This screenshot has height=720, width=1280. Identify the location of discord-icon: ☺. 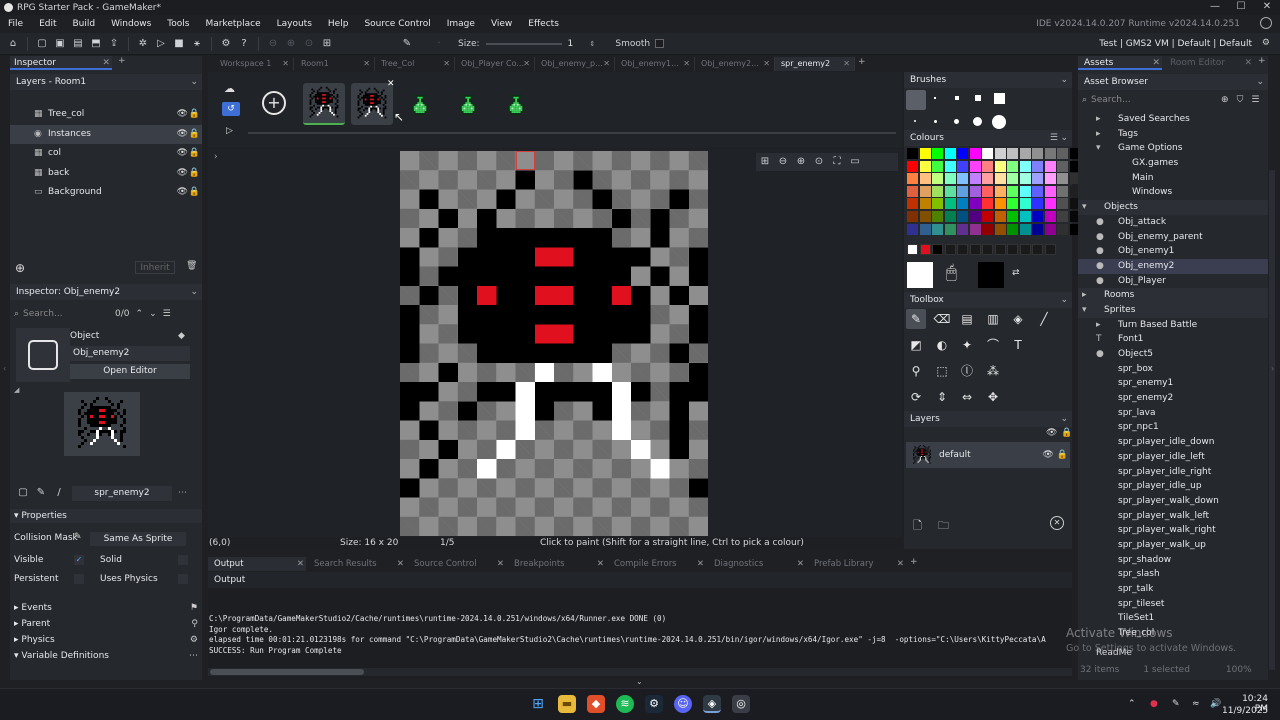
(683, 704).